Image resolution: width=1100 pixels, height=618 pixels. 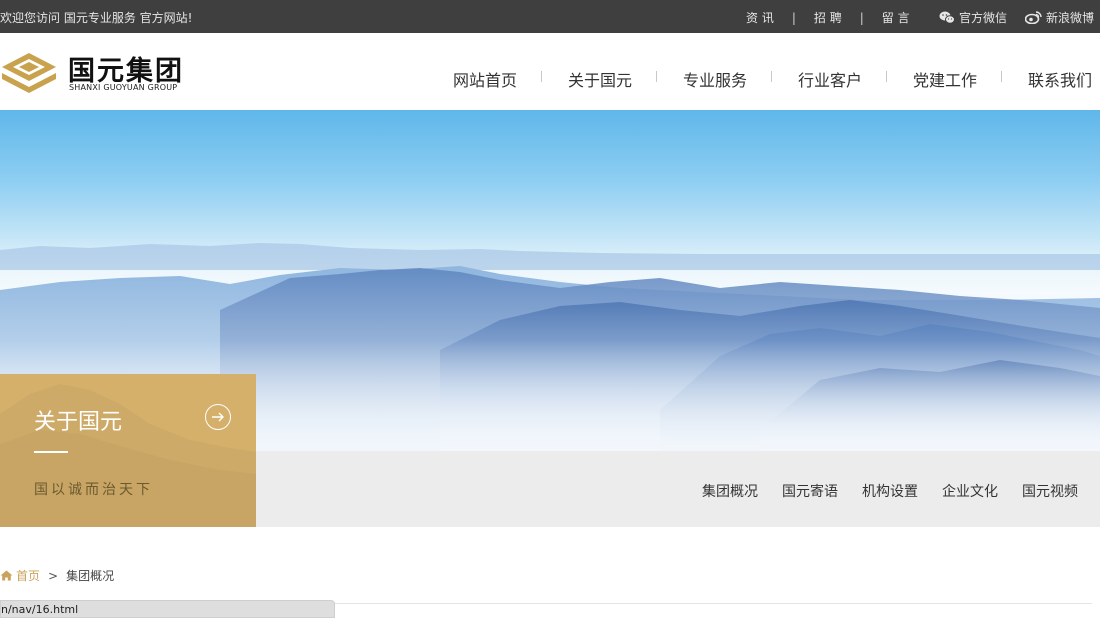 I want to click on arrow-right-icon, so click(x=218, y=417).